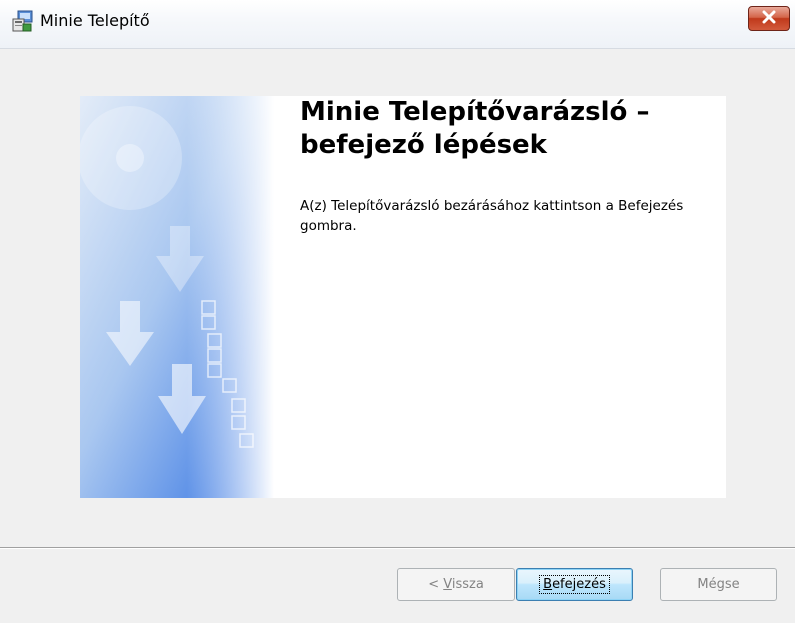  Describe the element at coordinates (95, 20) in the screenshot. I see `window-title: Minie Telepítő` at that location.